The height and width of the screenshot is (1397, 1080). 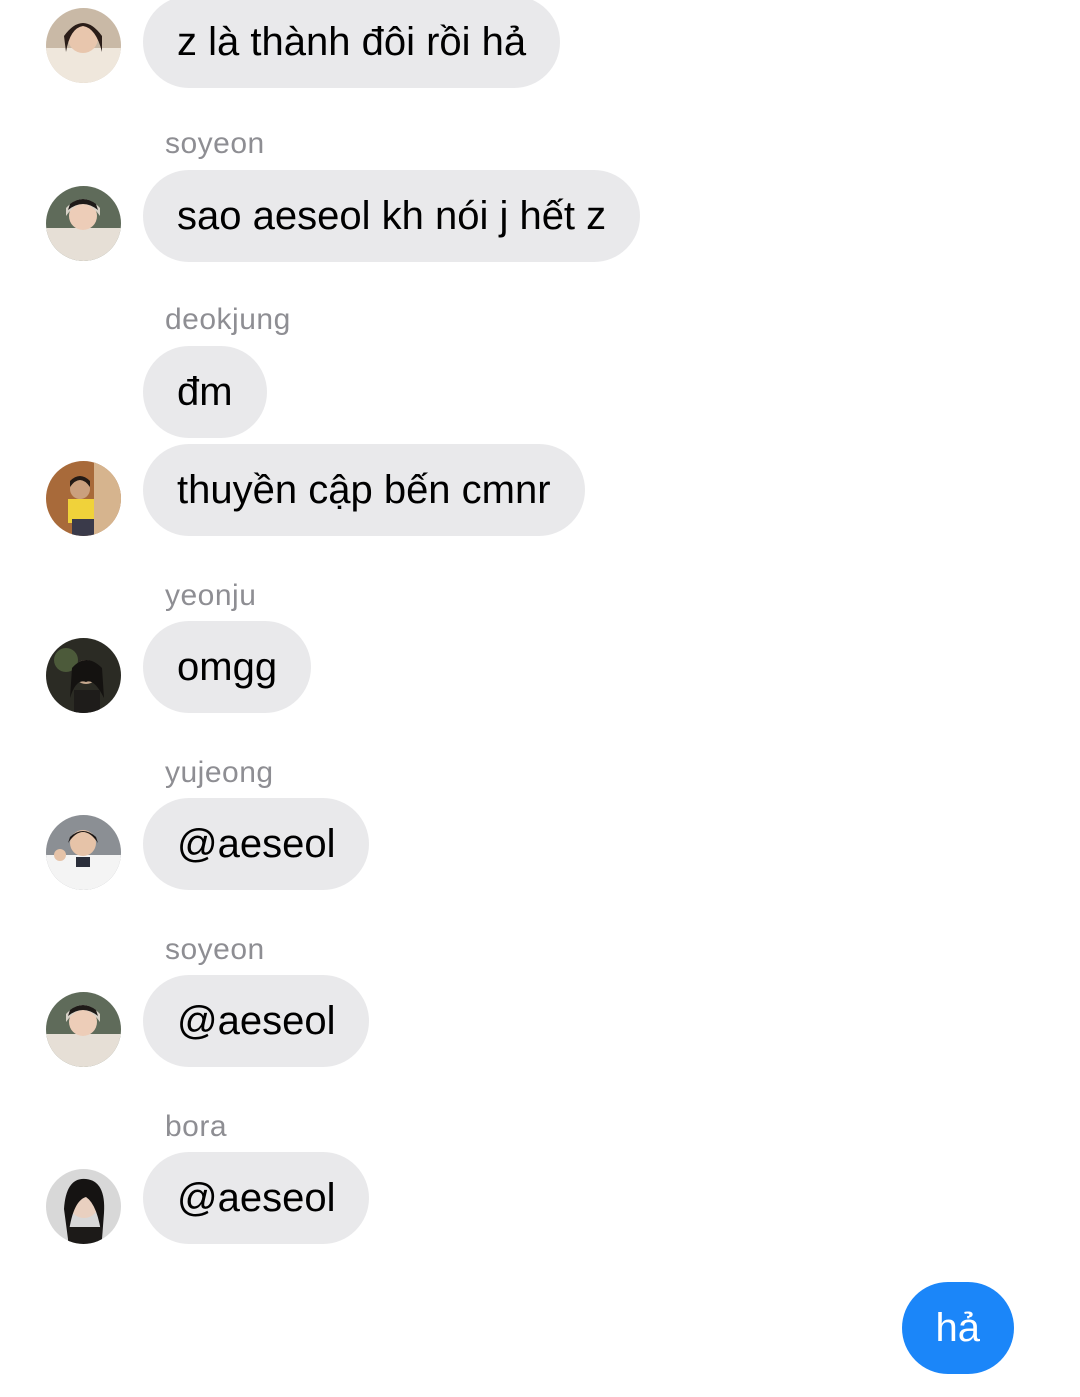 What do you see at coordinates (958, 1328) in the screenshot?
I see `outgoing-message-text: hả` at bounding box center [958, 1328].